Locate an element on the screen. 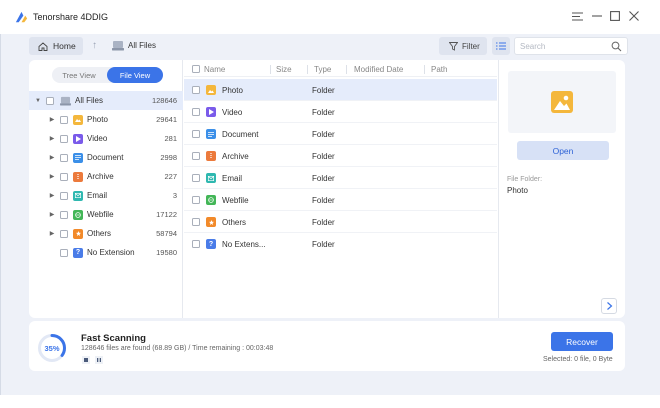  file-folder-label: File Folder: is located at coordinates (525, 179).